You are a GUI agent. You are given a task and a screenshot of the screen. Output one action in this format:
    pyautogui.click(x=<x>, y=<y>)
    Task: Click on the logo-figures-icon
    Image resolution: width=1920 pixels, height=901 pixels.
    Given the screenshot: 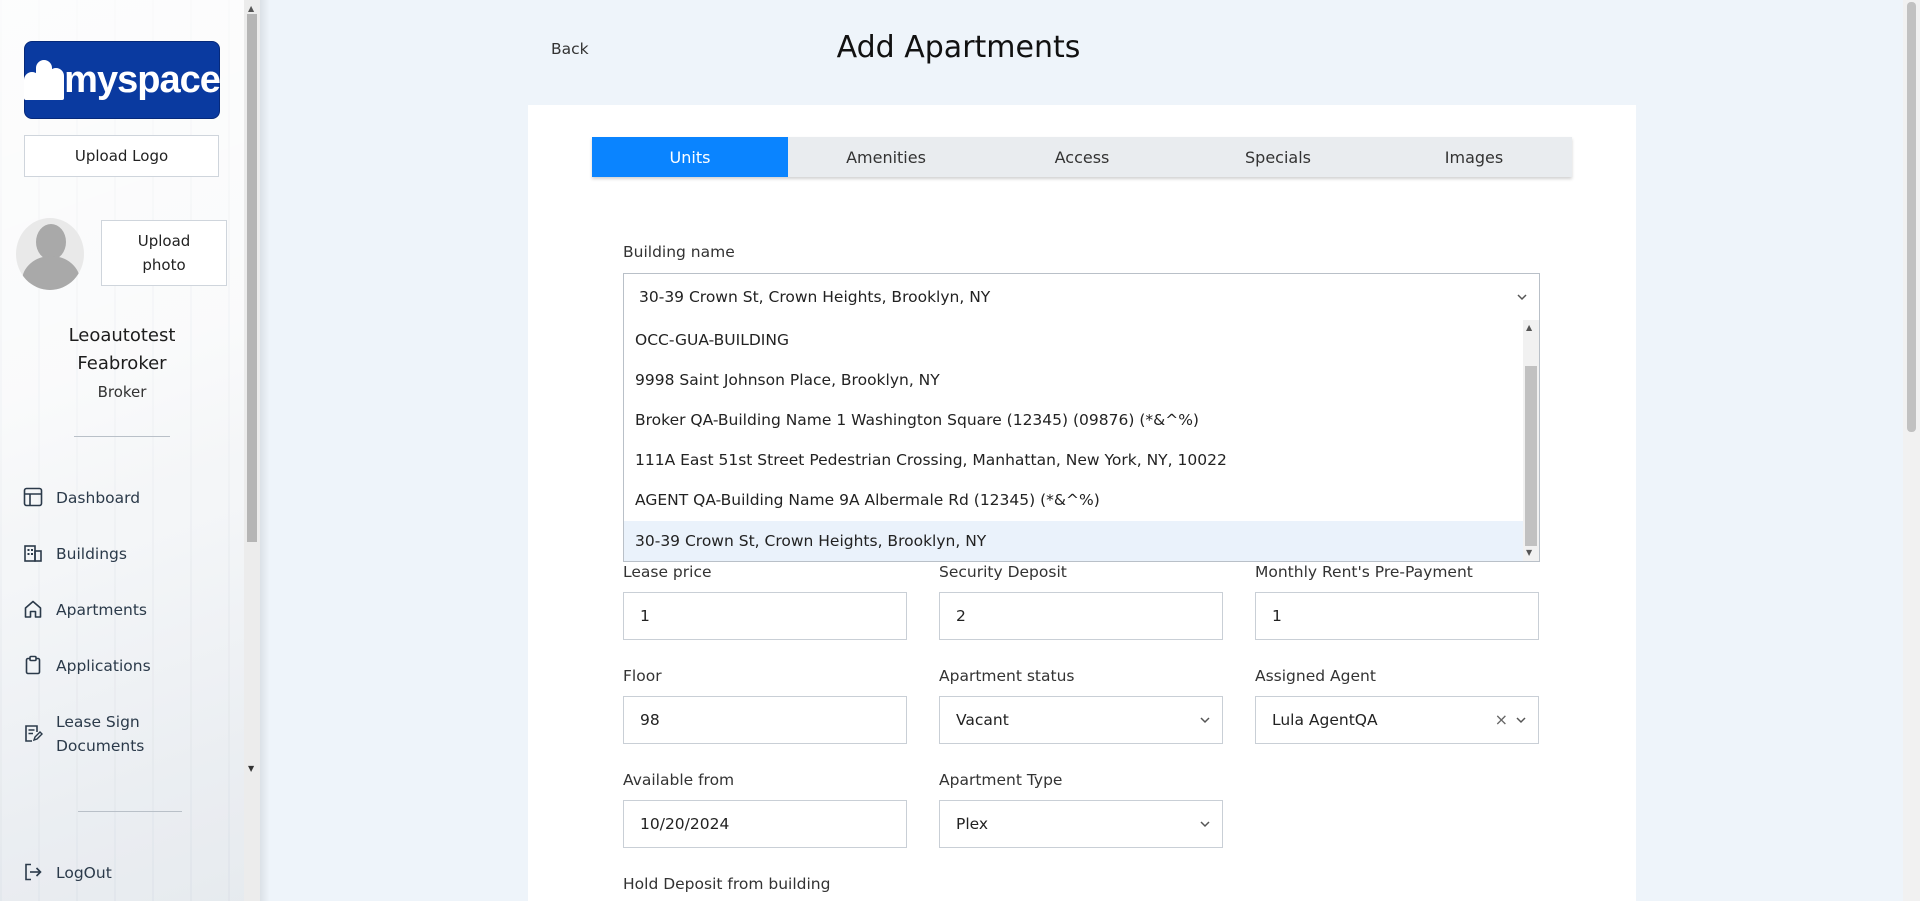 What is the action you would take?
    pyautogui.click(x=44, y=80)
    